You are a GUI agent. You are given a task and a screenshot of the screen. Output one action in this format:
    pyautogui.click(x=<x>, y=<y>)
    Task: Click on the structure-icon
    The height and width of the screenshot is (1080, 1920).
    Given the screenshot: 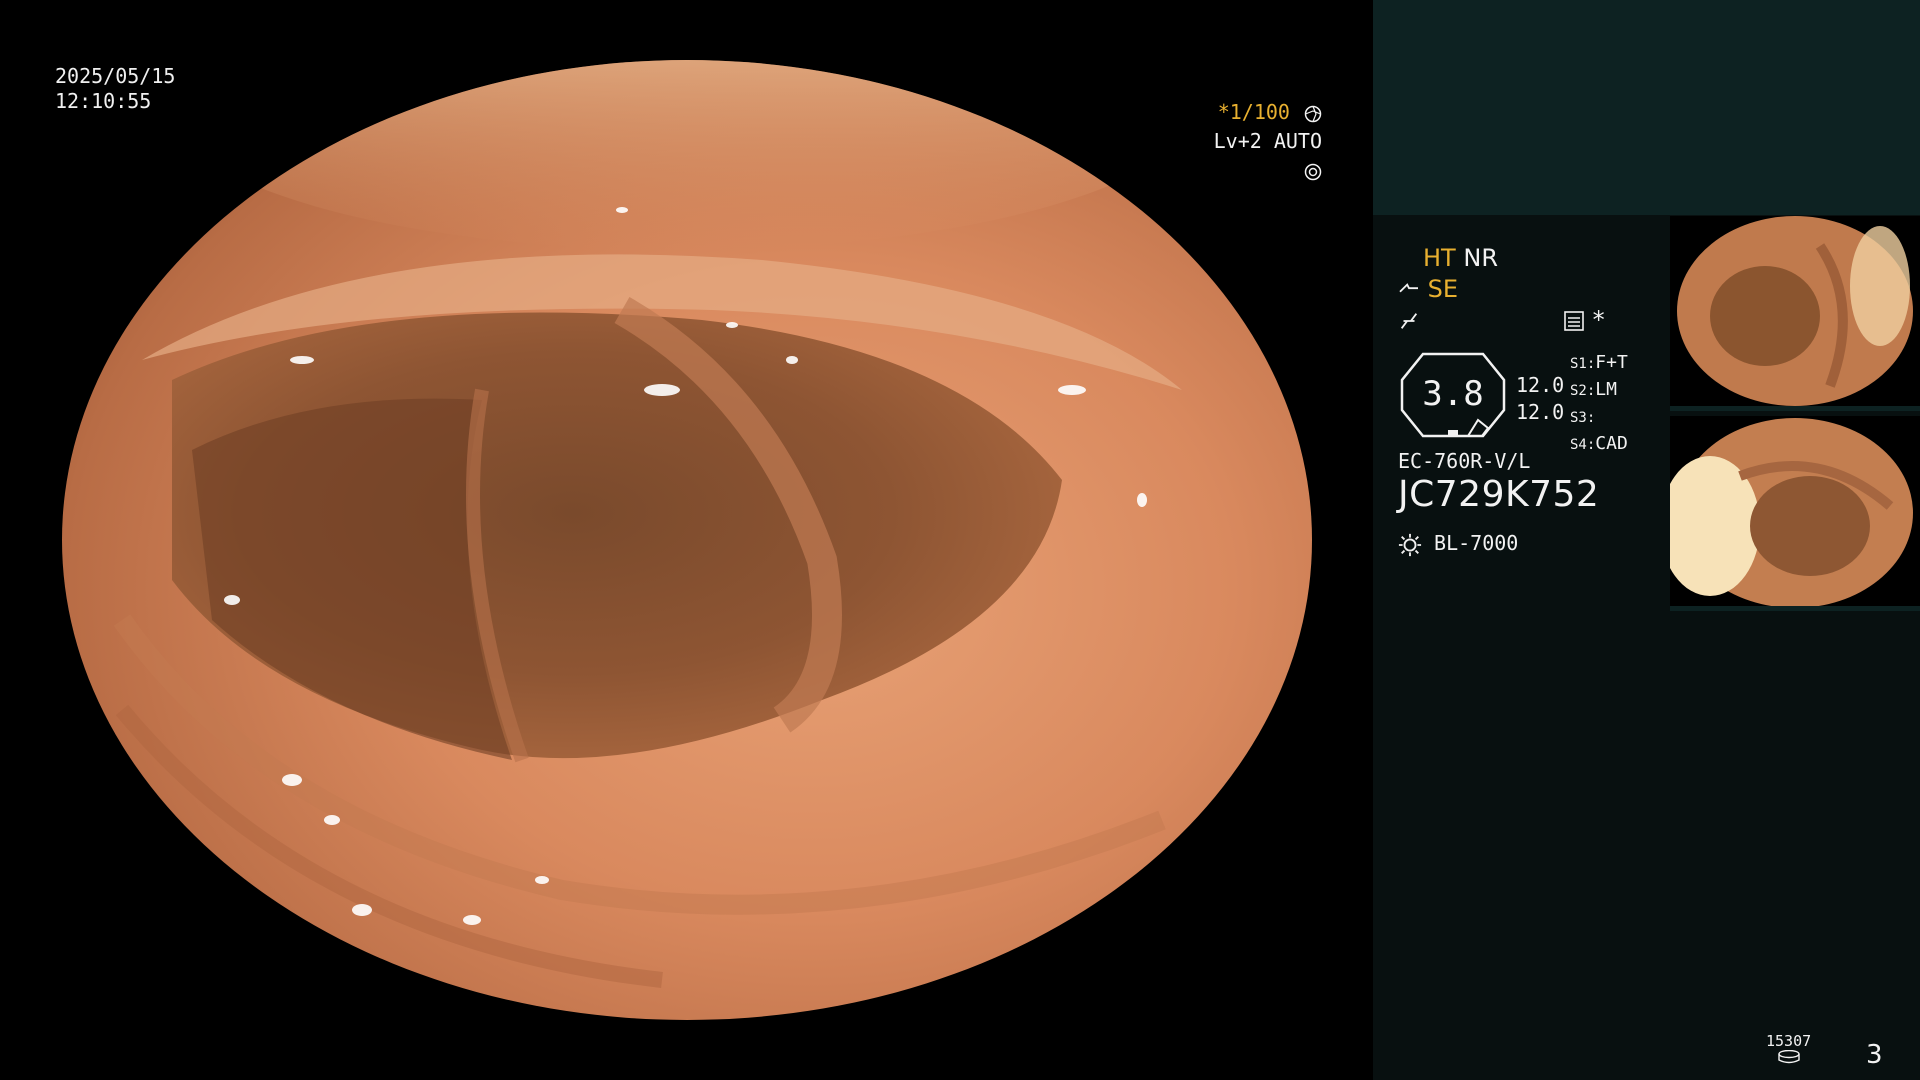 What is the action you would take?
    pyautogui.click(x=1409, y=321)
    